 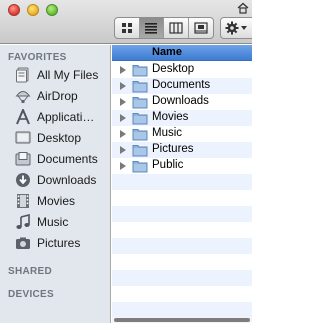 I want to click on list-item-name: Downloads, so click(x=180, y=101).